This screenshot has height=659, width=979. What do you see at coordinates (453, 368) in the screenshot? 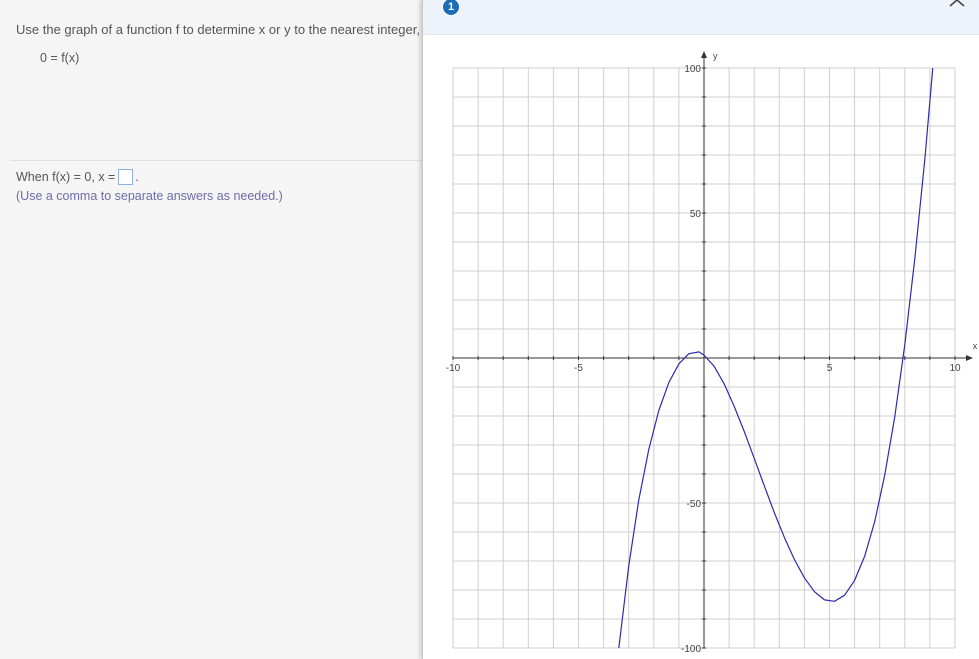
I see `x-tick-label: -10` at bounding box center [453, 368].